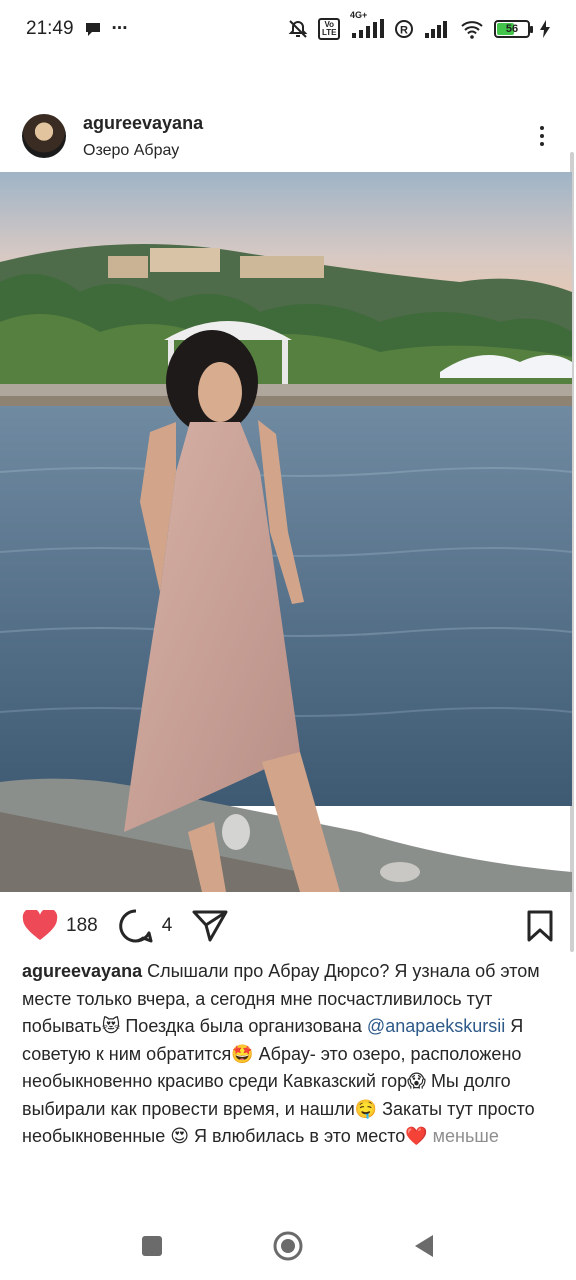 The height and width of the screenshot is (1280, 576). Describe the element at coordinates (288, 926) in the screenshot. I see `post-actions: 188 4` at that location.